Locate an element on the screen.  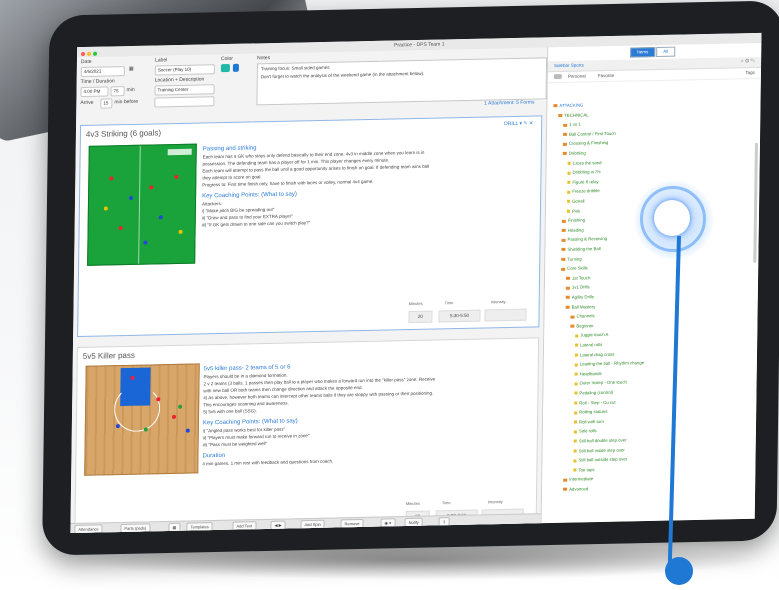
tree-drill: Figure 8 relay is located at coordinates (583, 182).